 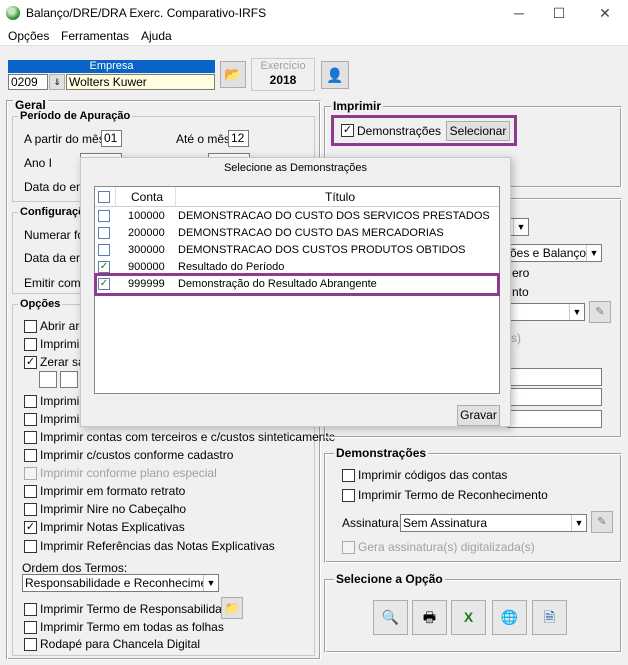 I want to click on globe-export-icon: 🌐, so click(x=509, y=617).